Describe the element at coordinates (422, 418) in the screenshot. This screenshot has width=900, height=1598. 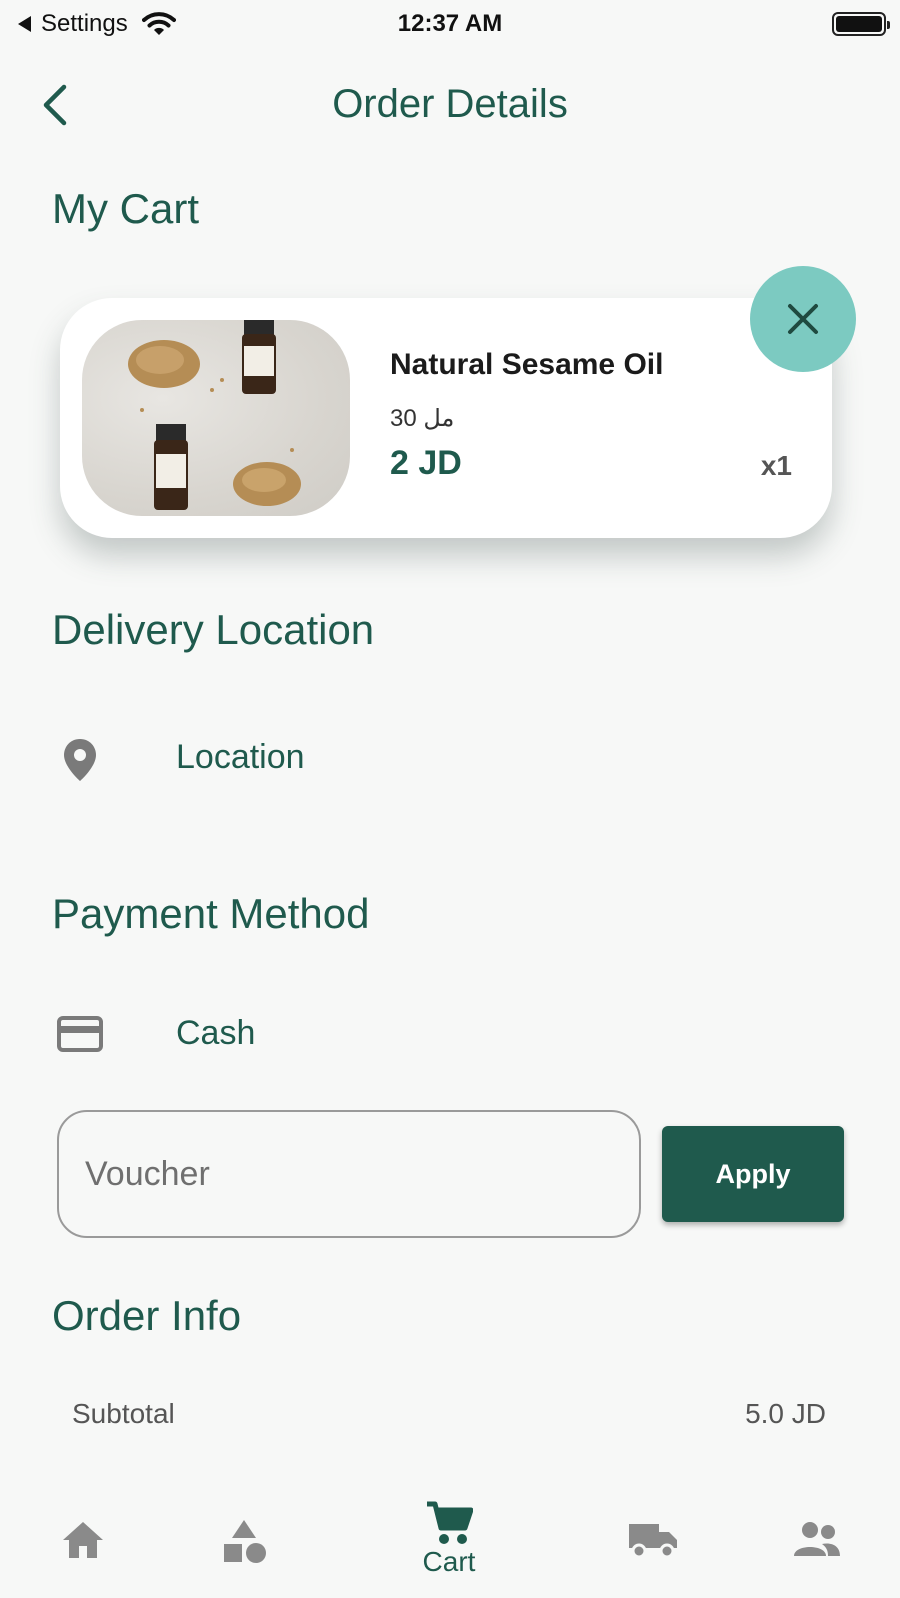
I see `product-size: 30 مل` at that location.